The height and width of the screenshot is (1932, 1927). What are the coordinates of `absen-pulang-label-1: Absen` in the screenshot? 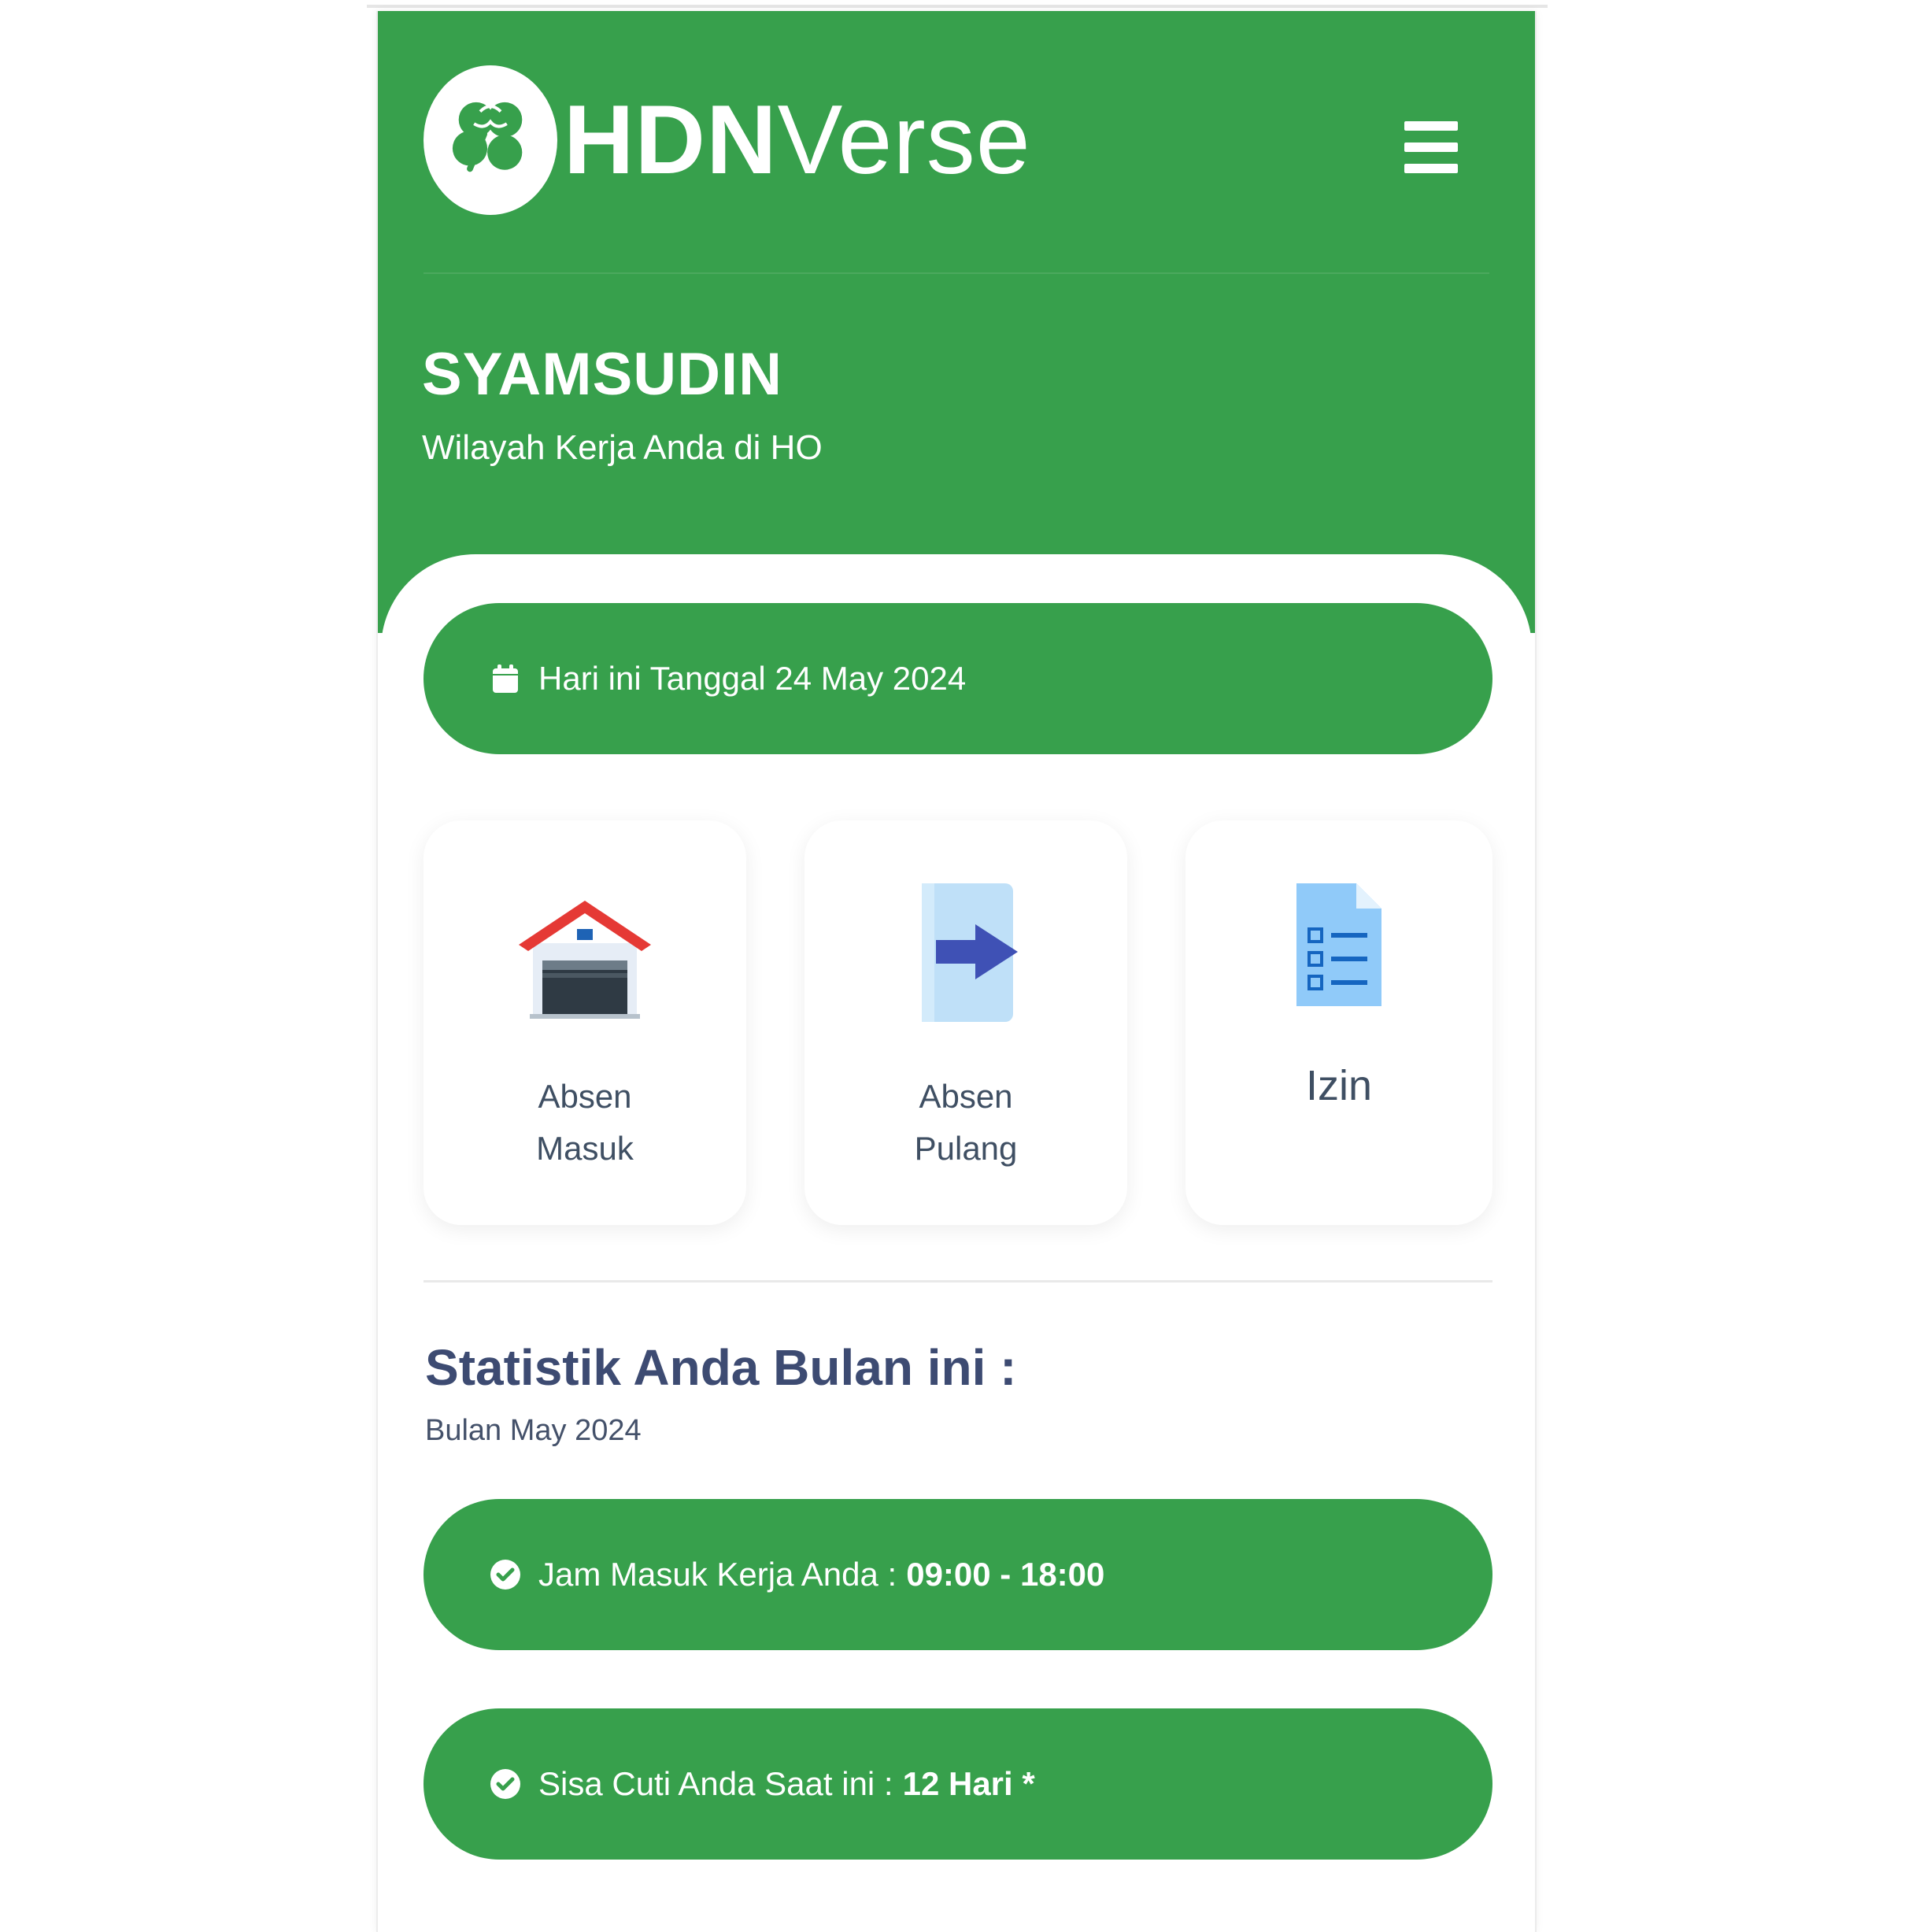 It's located at (966, 1096).